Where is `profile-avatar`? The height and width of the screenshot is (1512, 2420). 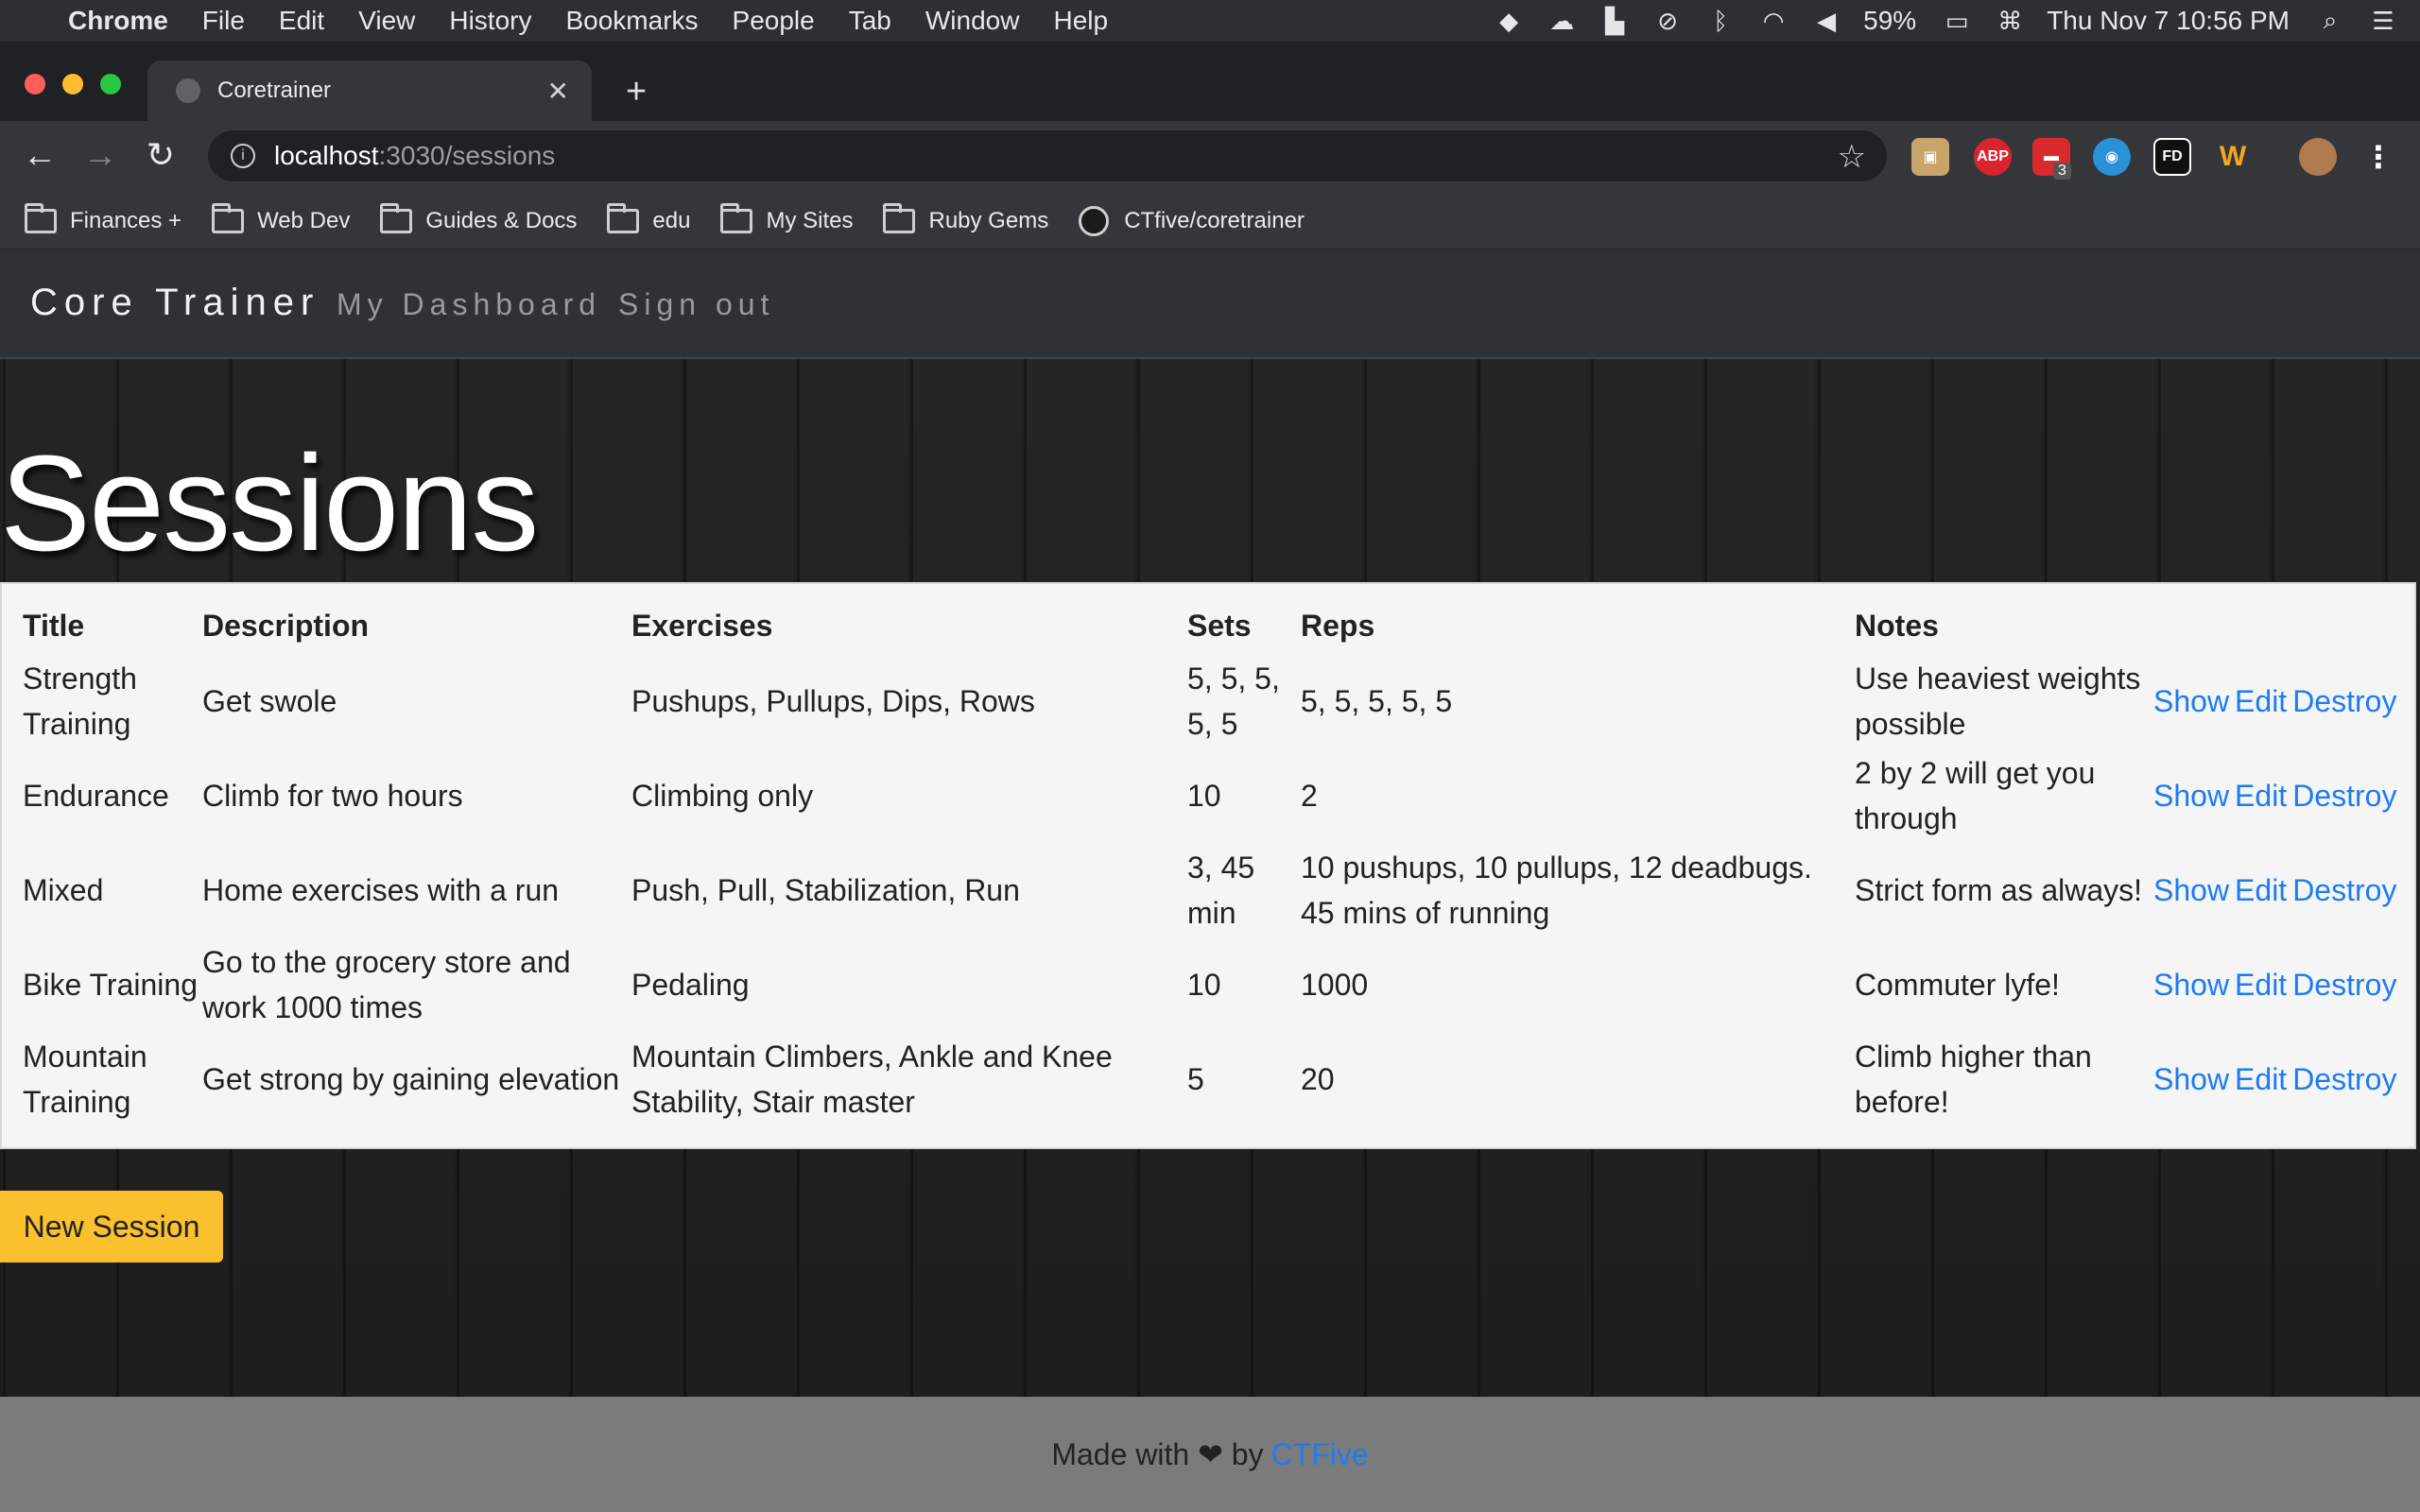 profile-avatar is located at coordinates (2318, 157).